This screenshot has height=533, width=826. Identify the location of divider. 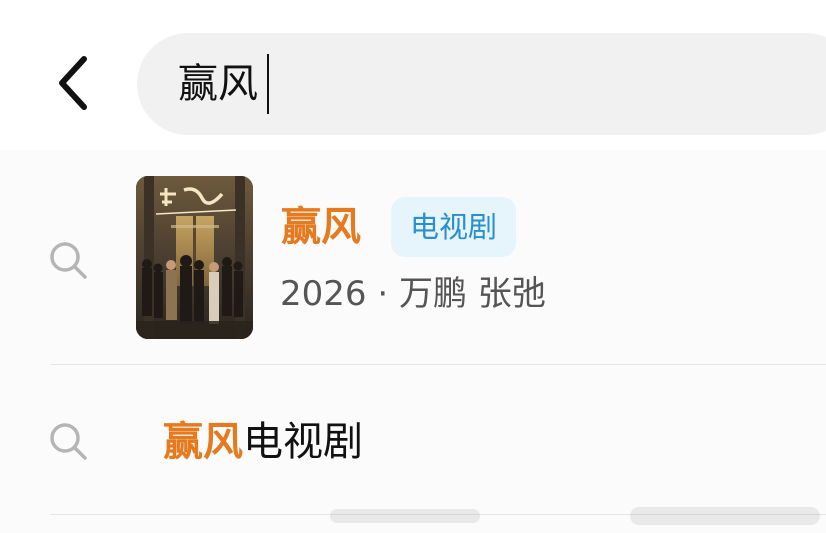
(438, 364).